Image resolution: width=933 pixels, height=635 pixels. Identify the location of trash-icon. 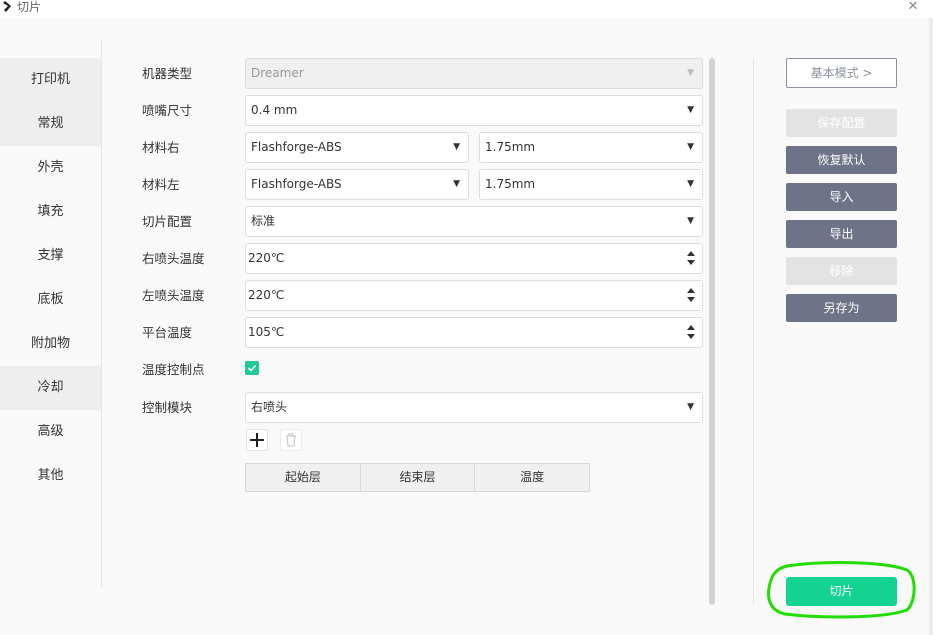
(291, 440).